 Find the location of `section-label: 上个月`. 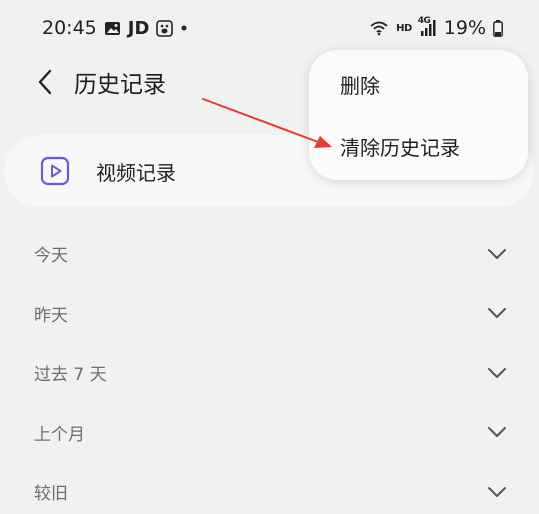

section-label: 上个月 is located at coordinates (59, 434).